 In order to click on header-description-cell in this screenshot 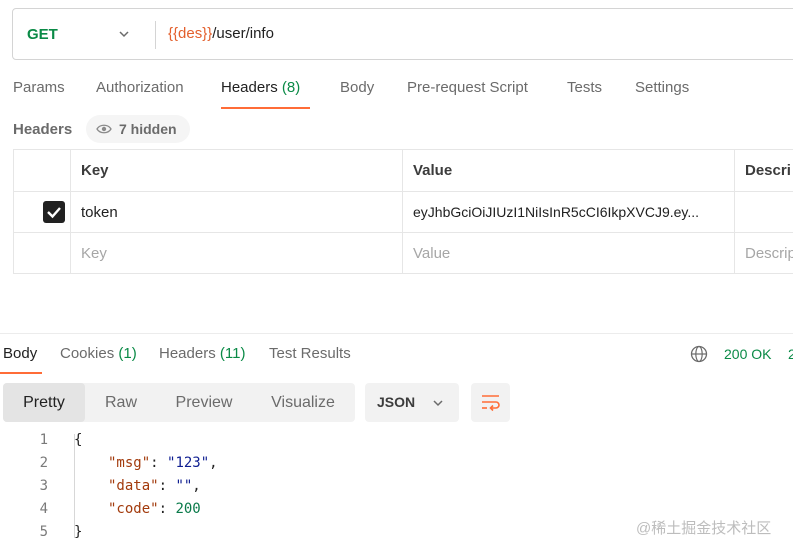, I will do `click(764, 212)`.